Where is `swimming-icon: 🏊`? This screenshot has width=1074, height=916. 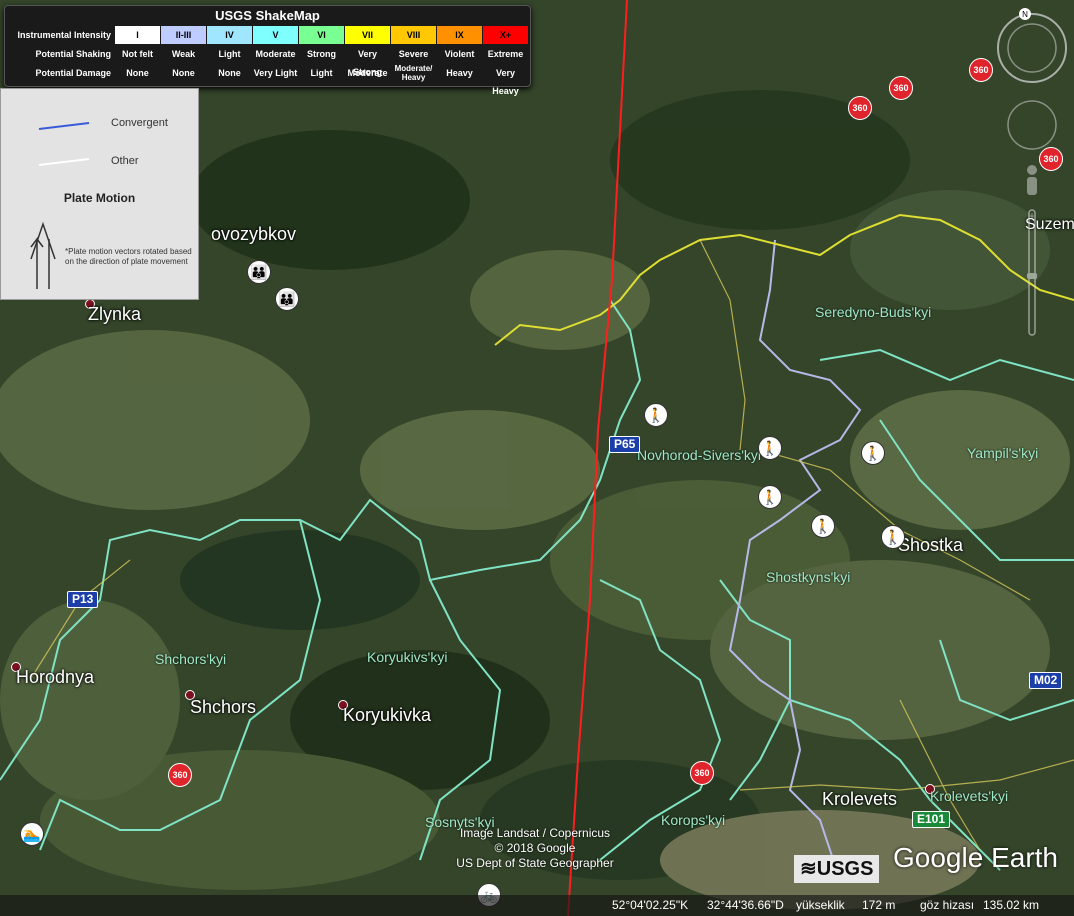 swimming-icon: 🏊 is located at coordinates (32, 834).